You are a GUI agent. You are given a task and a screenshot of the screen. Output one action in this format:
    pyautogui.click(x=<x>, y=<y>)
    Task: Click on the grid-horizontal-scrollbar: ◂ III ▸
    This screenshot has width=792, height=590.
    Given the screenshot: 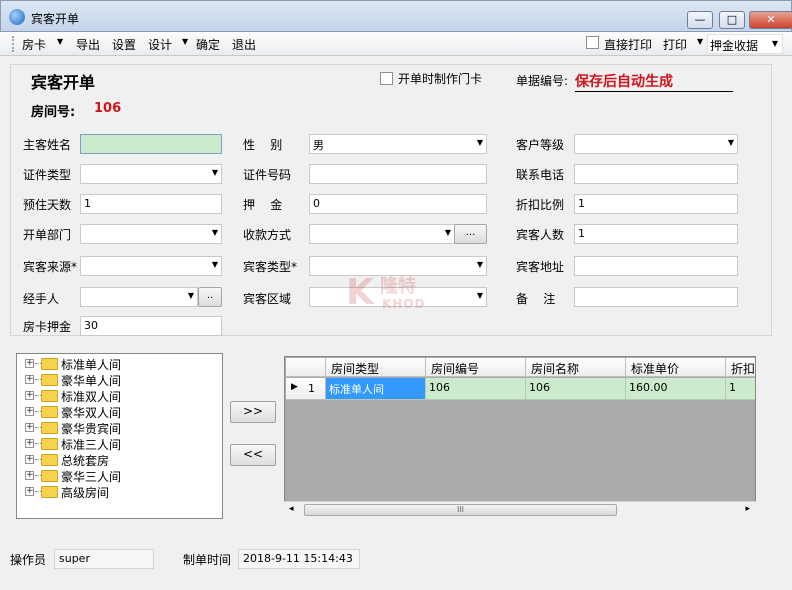 What is the action you would take?
    pyautogui.click(x=520, y=509)
    